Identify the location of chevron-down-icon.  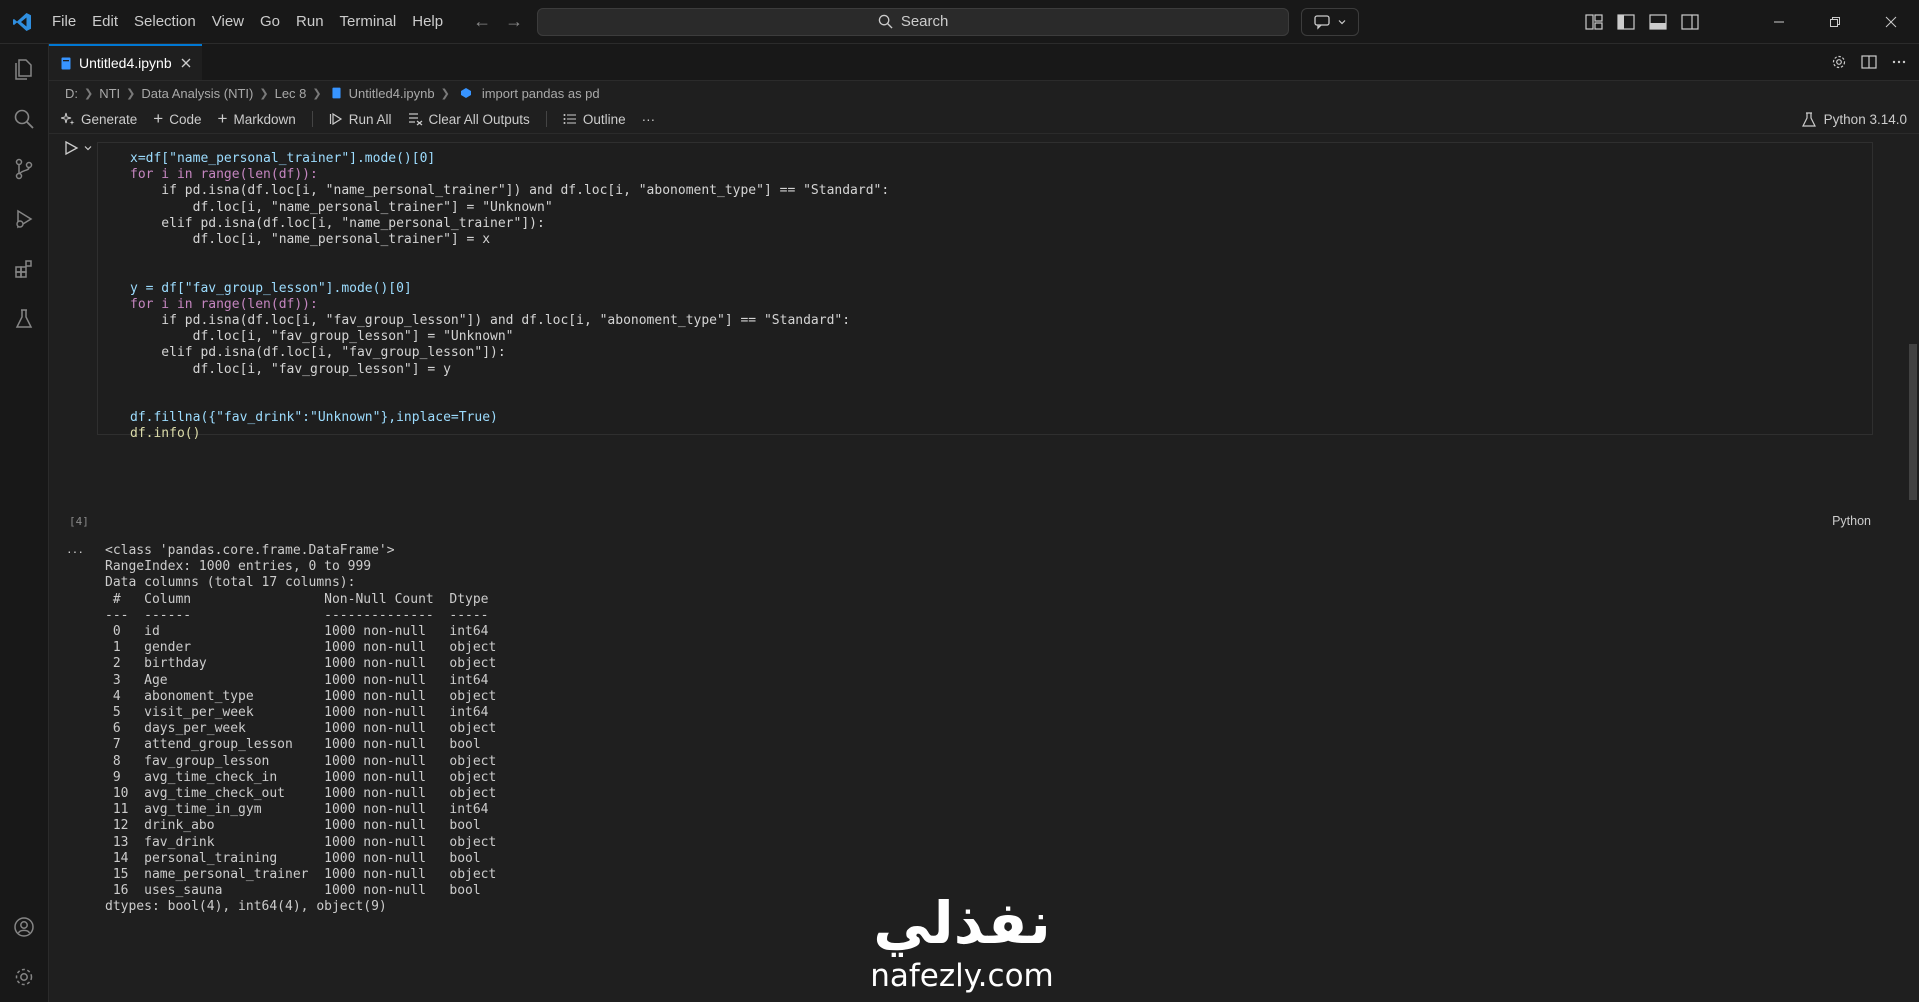
(88, 148).